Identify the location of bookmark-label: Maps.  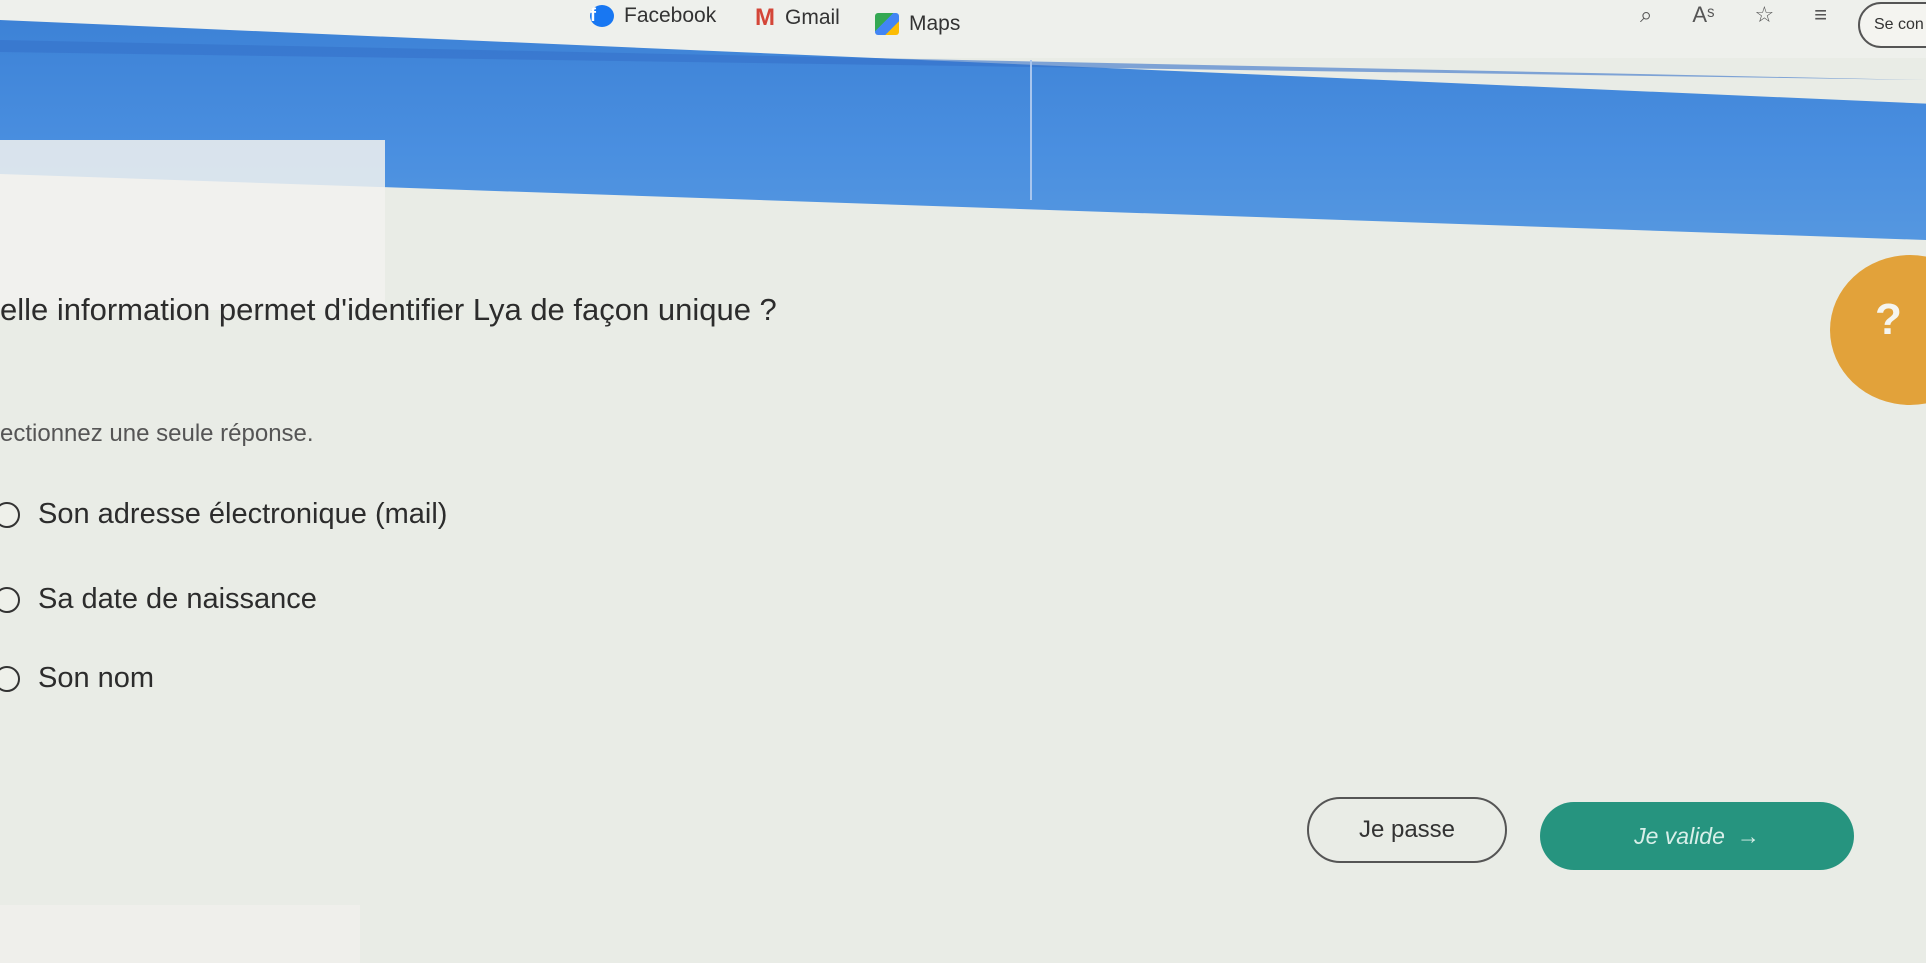
(935, 23).